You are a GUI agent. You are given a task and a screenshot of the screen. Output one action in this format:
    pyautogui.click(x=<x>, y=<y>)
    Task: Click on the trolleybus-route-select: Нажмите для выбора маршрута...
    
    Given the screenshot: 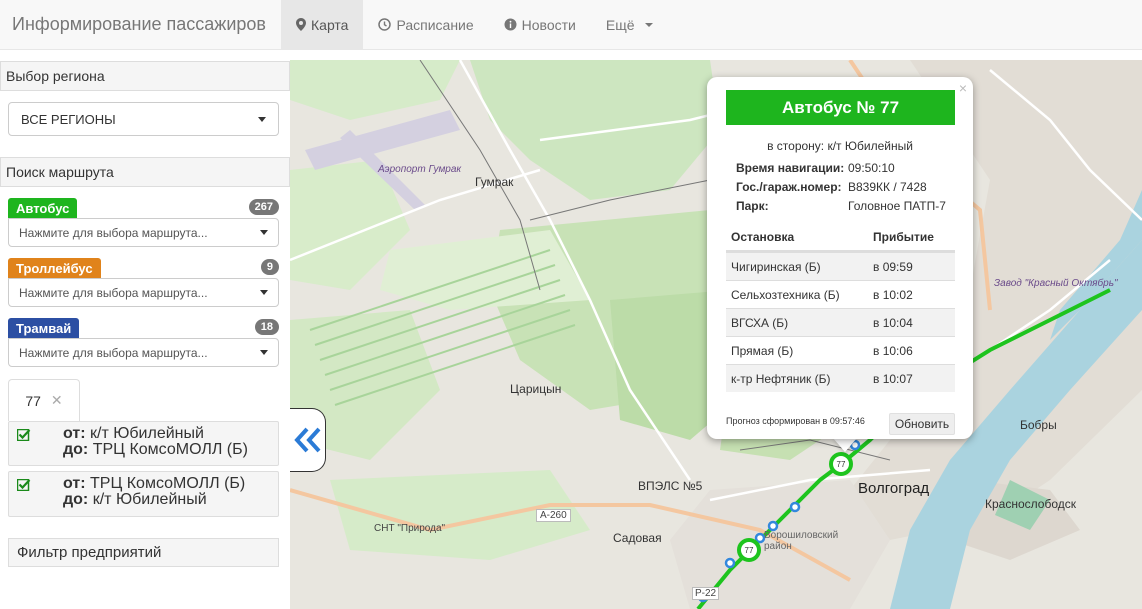 What is the action you would take?
    pyautogui.click(x=143, y=292)
    